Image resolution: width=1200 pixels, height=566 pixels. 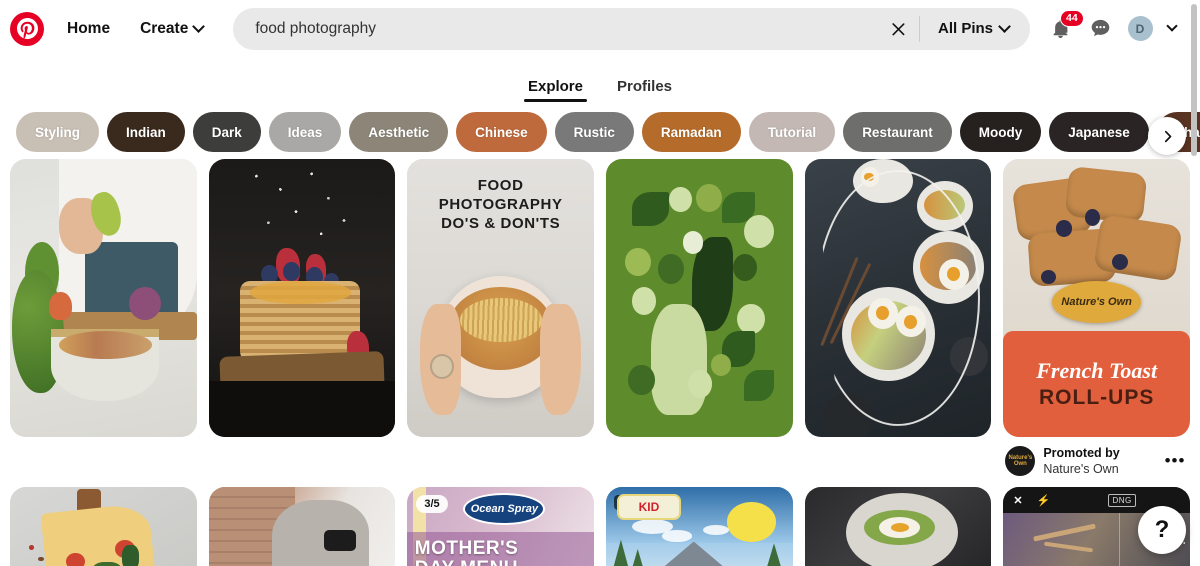 I want to click on advertiser-name: Nature's Own, so click(x=1081, y=469).